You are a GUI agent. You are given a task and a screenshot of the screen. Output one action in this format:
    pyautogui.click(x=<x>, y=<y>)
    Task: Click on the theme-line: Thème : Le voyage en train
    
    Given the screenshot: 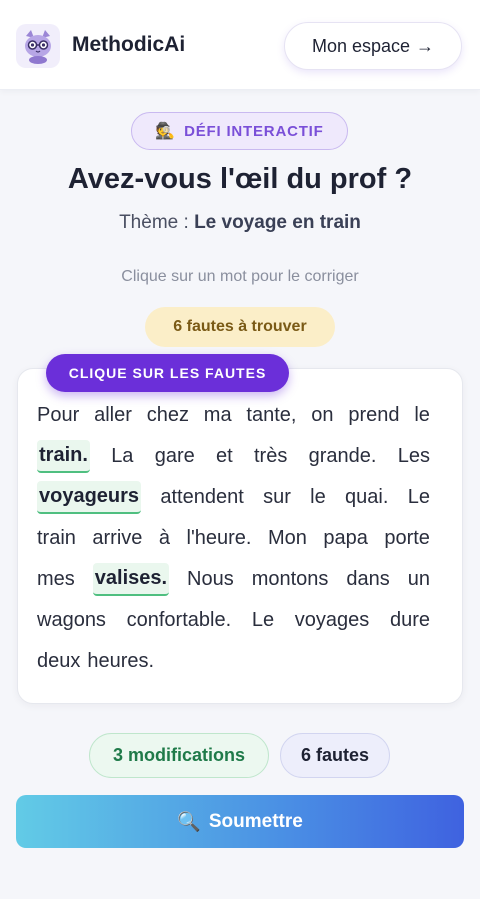 What is the action you would take?
    pyautogui.click(x=240, y=223)
    